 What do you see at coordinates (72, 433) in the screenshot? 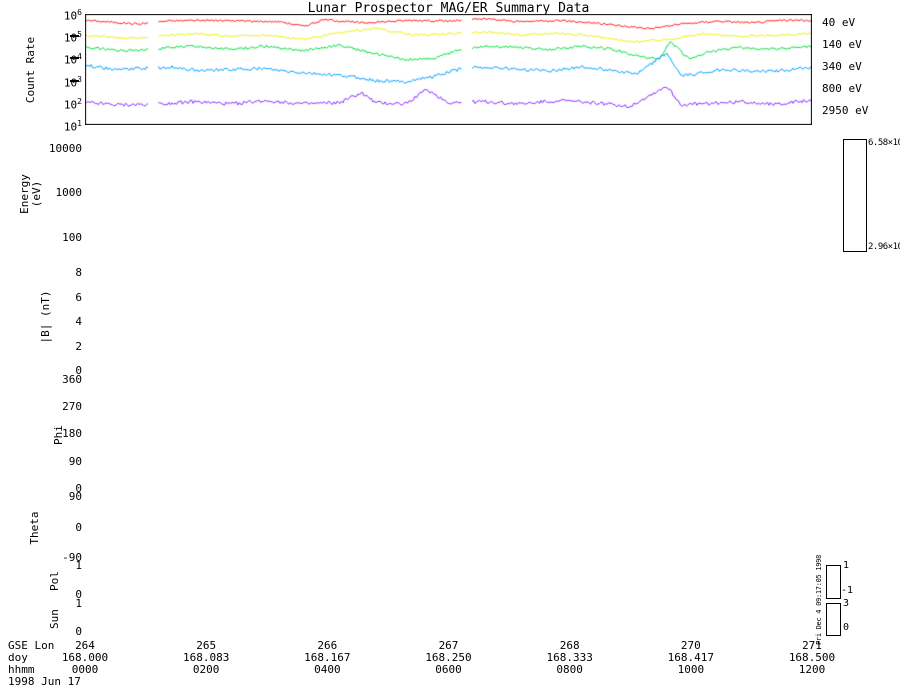
I see `y-tick-label: 180` at bounding box center [72, 433].